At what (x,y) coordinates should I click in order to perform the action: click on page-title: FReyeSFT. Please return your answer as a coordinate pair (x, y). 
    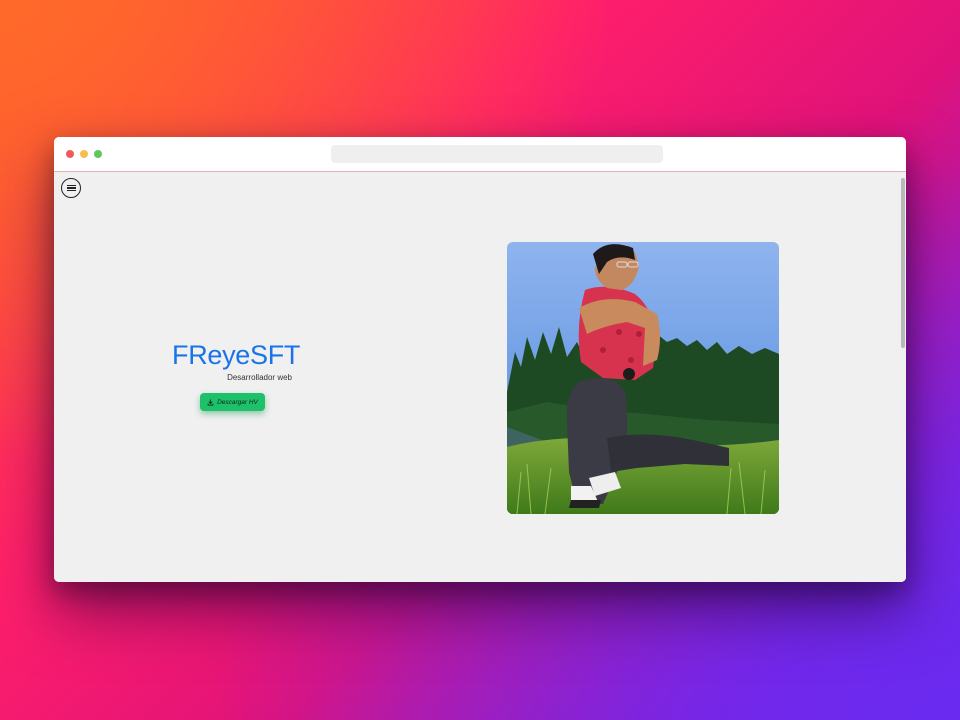
    Looking at the image, I should click on (236, 355).